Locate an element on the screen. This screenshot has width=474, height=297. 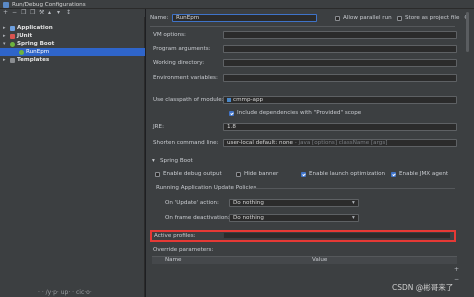
override-params-table-header: Name Value is located at coordinates (304, 260).